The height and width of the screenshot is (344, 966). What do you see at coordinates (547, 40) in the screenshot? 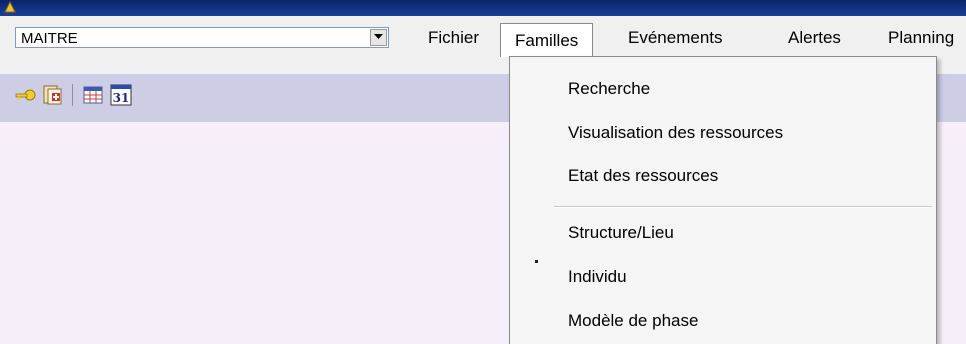
I see `menu-familles: Familles` at bounding box center [547, 40].